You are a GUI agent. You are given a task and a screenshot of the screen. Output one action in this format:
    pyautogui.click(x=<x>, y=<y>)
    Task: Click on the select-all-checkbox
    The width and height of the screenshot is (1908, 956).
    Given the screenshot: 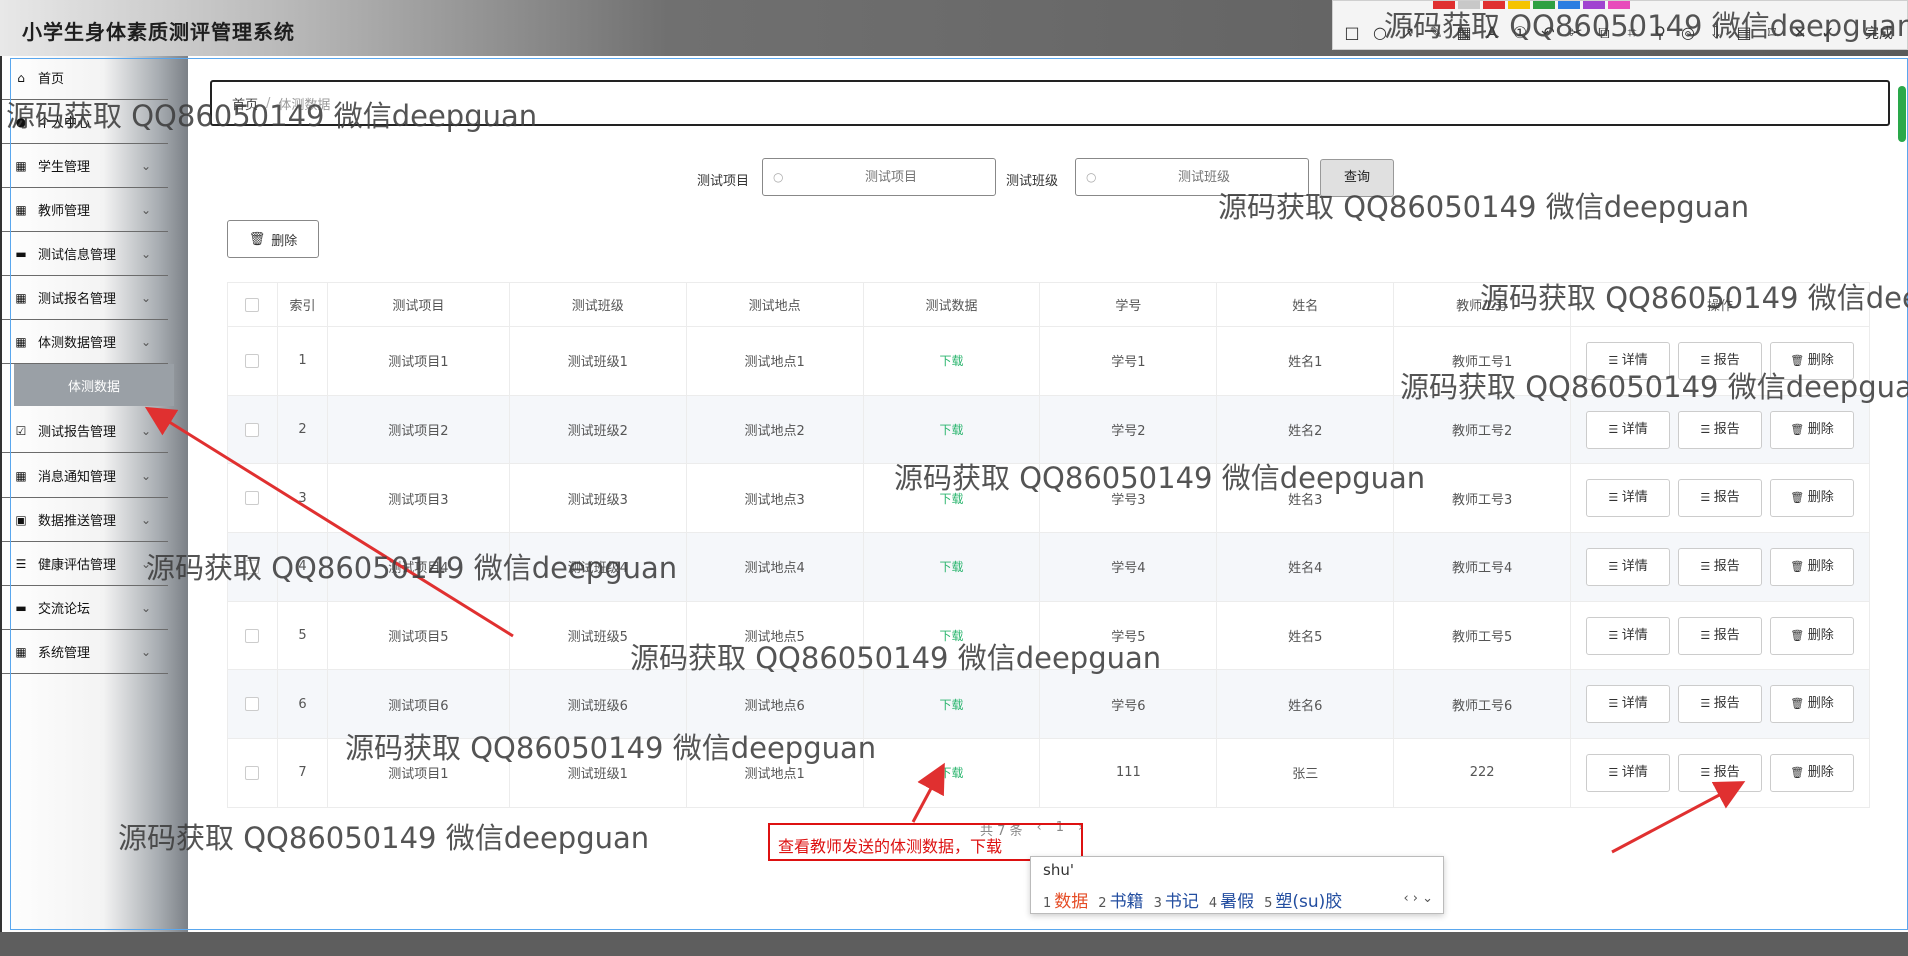 What is the action you would take?
    pyautogui.click(x=252, y=304)
    